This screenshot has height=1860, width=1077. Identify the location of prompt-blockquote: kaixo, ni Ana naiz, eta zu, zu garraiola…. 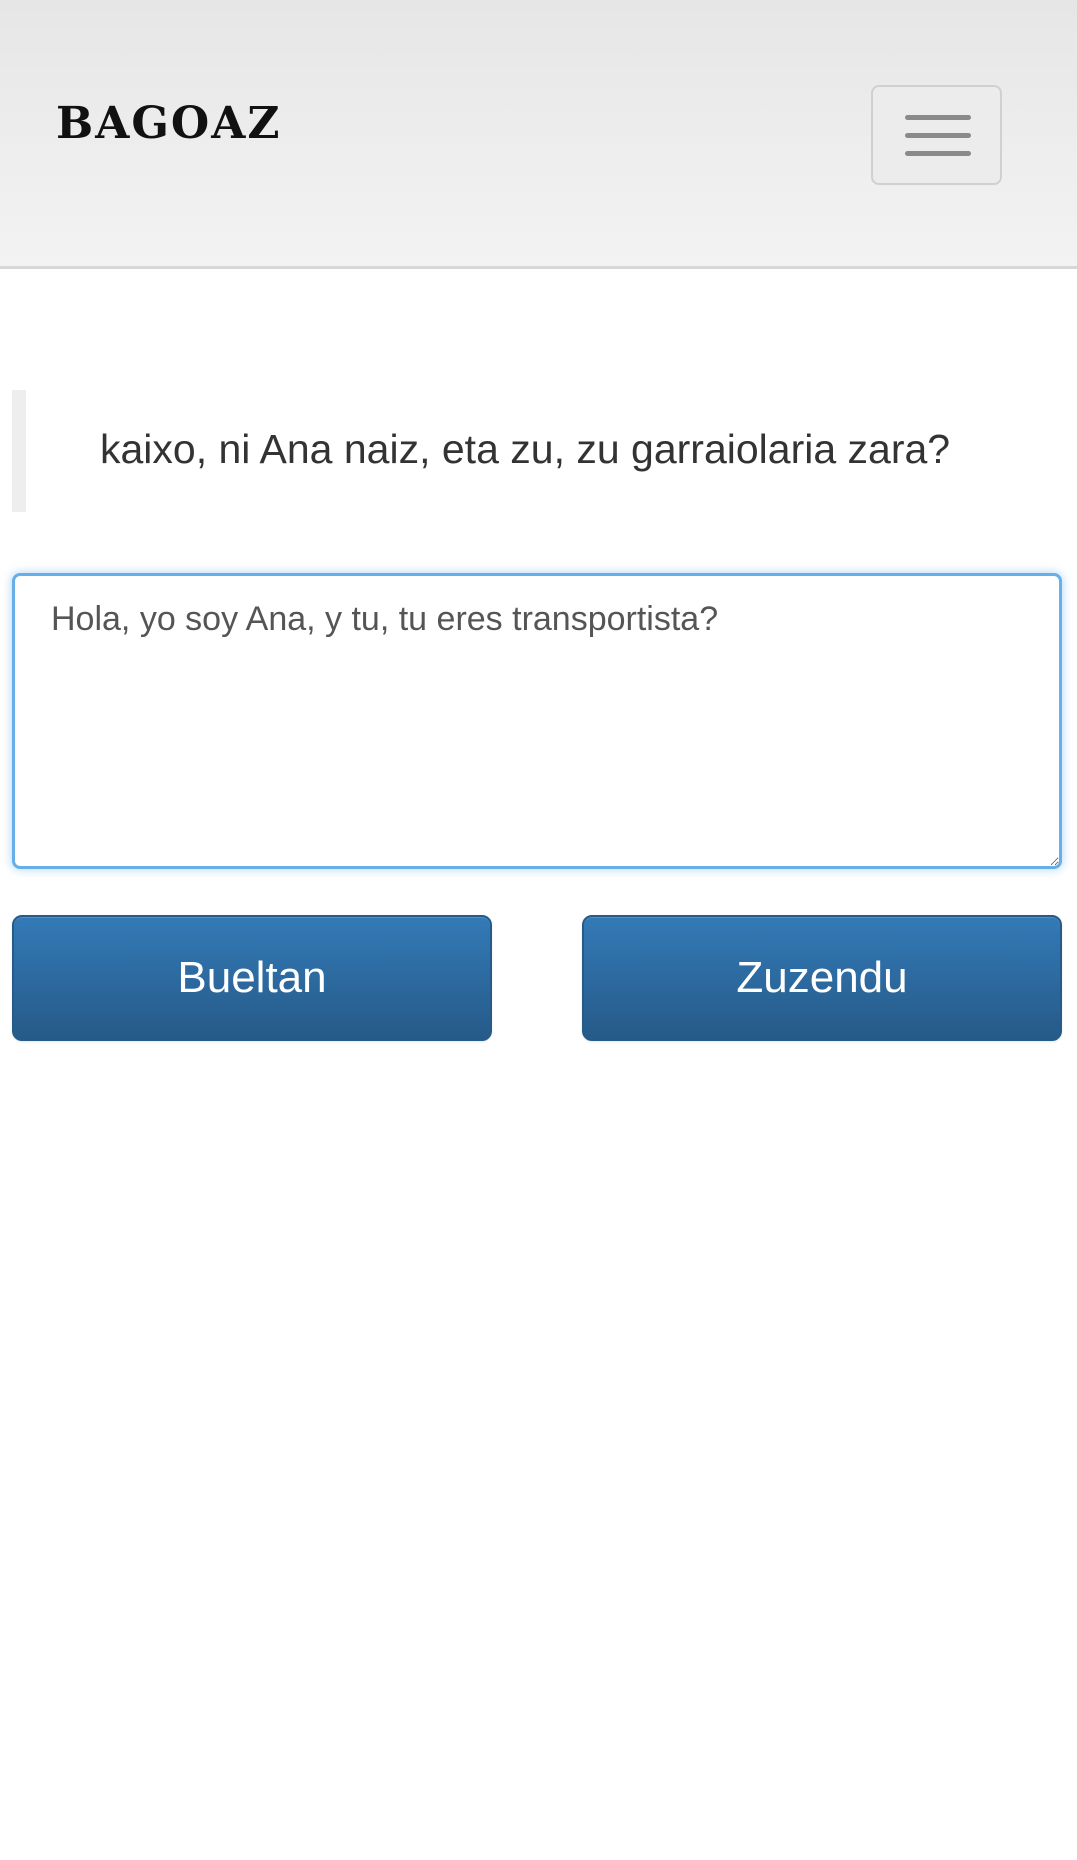
(538, 451).